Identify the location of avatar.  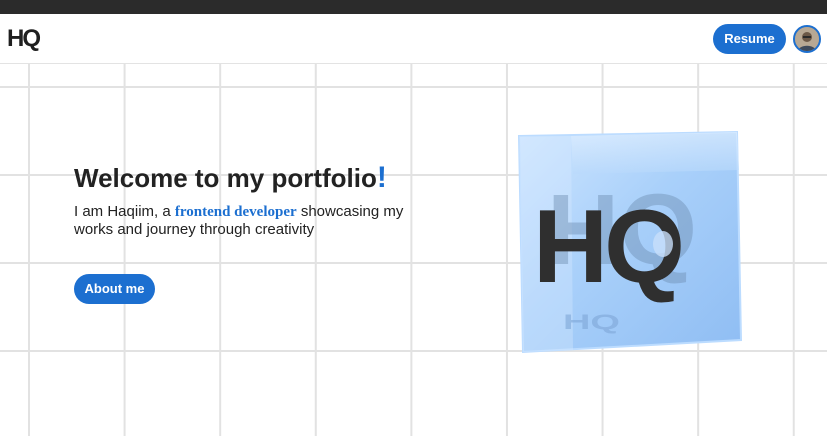
(807, 39).